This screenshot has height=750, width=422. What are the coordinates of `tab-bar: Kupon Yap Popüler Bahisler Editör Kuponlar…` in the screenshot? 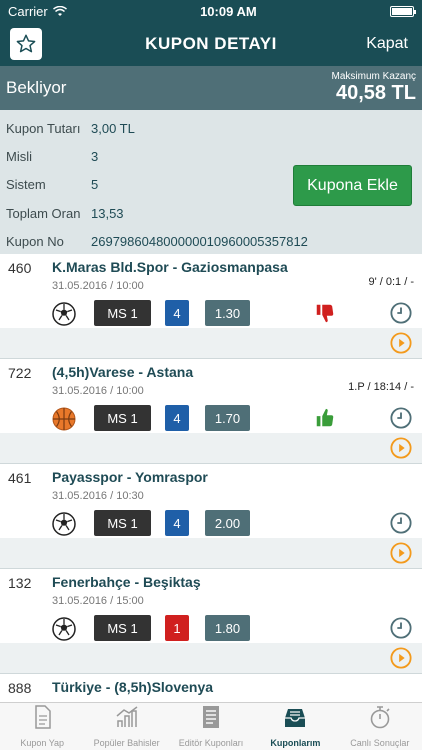 It's located at (211, 726).